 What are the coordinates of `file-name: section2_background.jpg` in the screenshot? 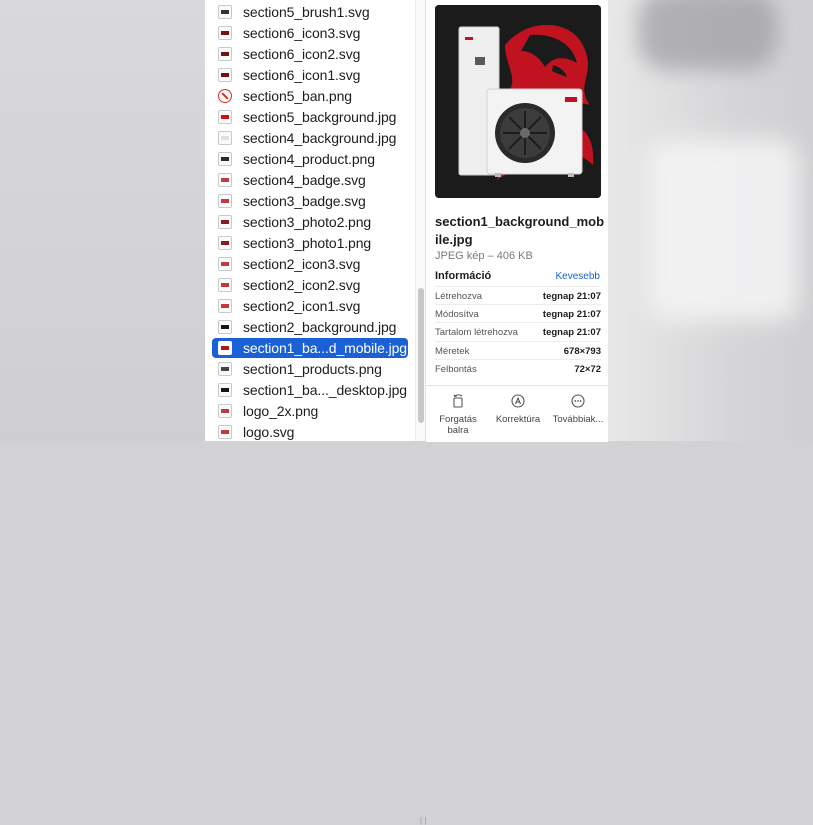 It's located at (320, 327).